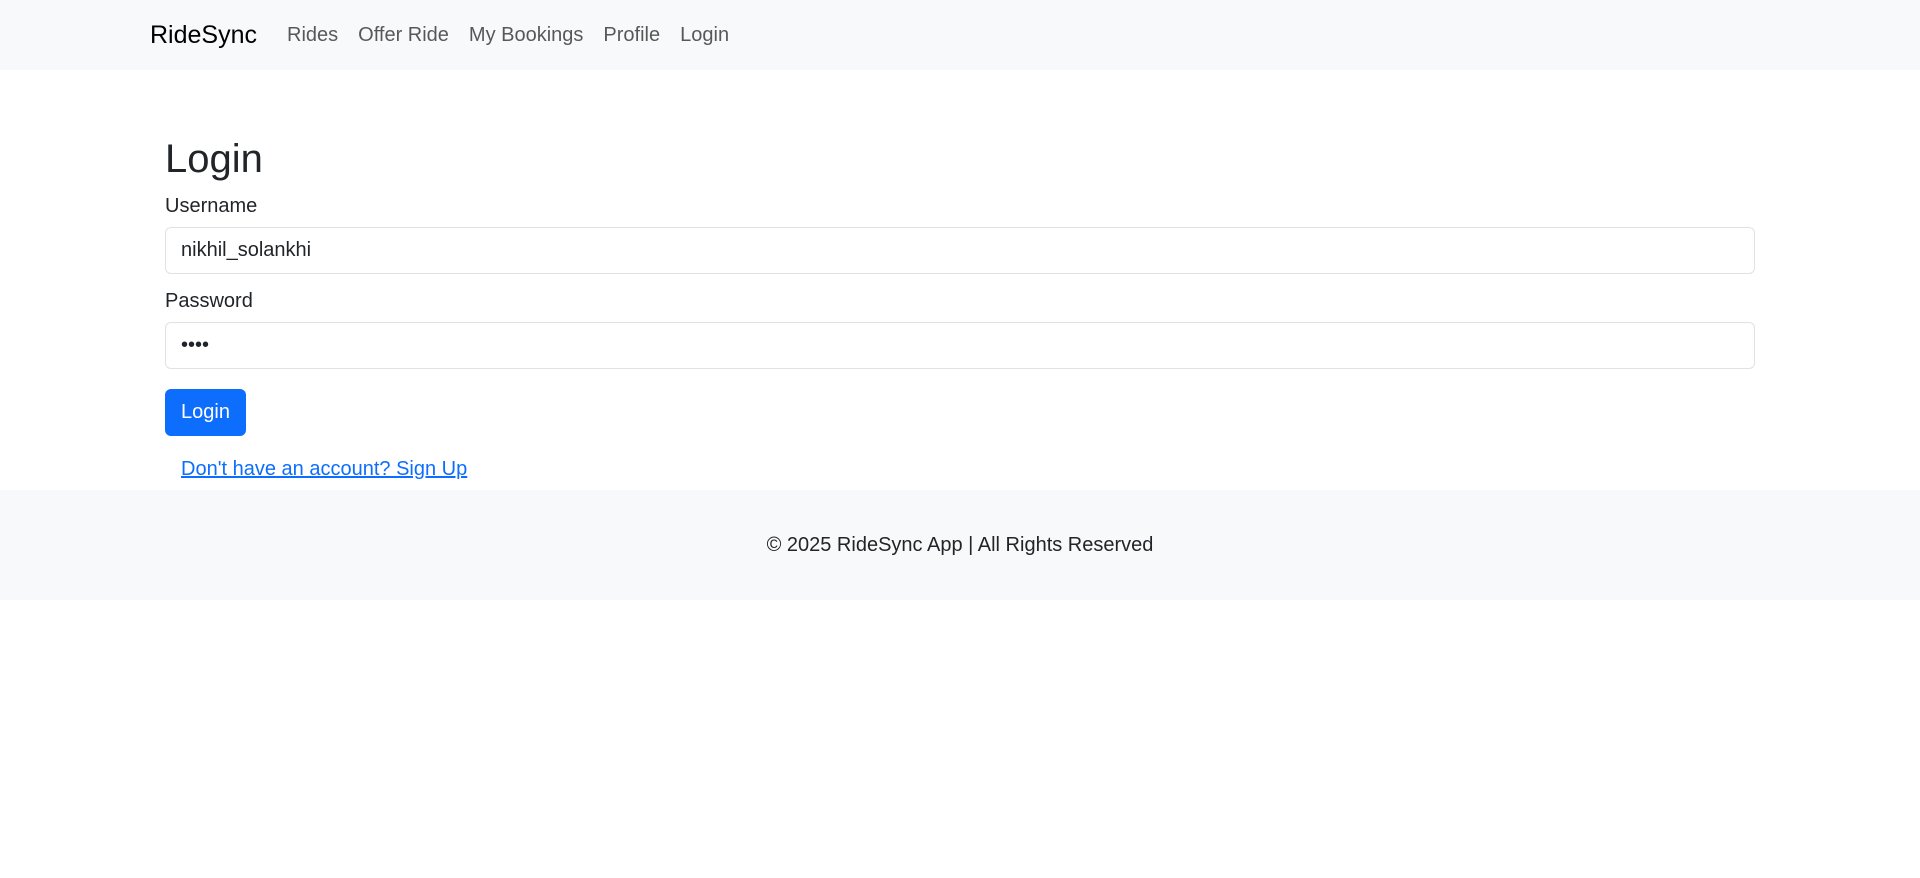  I want to click on nav-link-offer-ride: Offer Ride, so click(403, 35).